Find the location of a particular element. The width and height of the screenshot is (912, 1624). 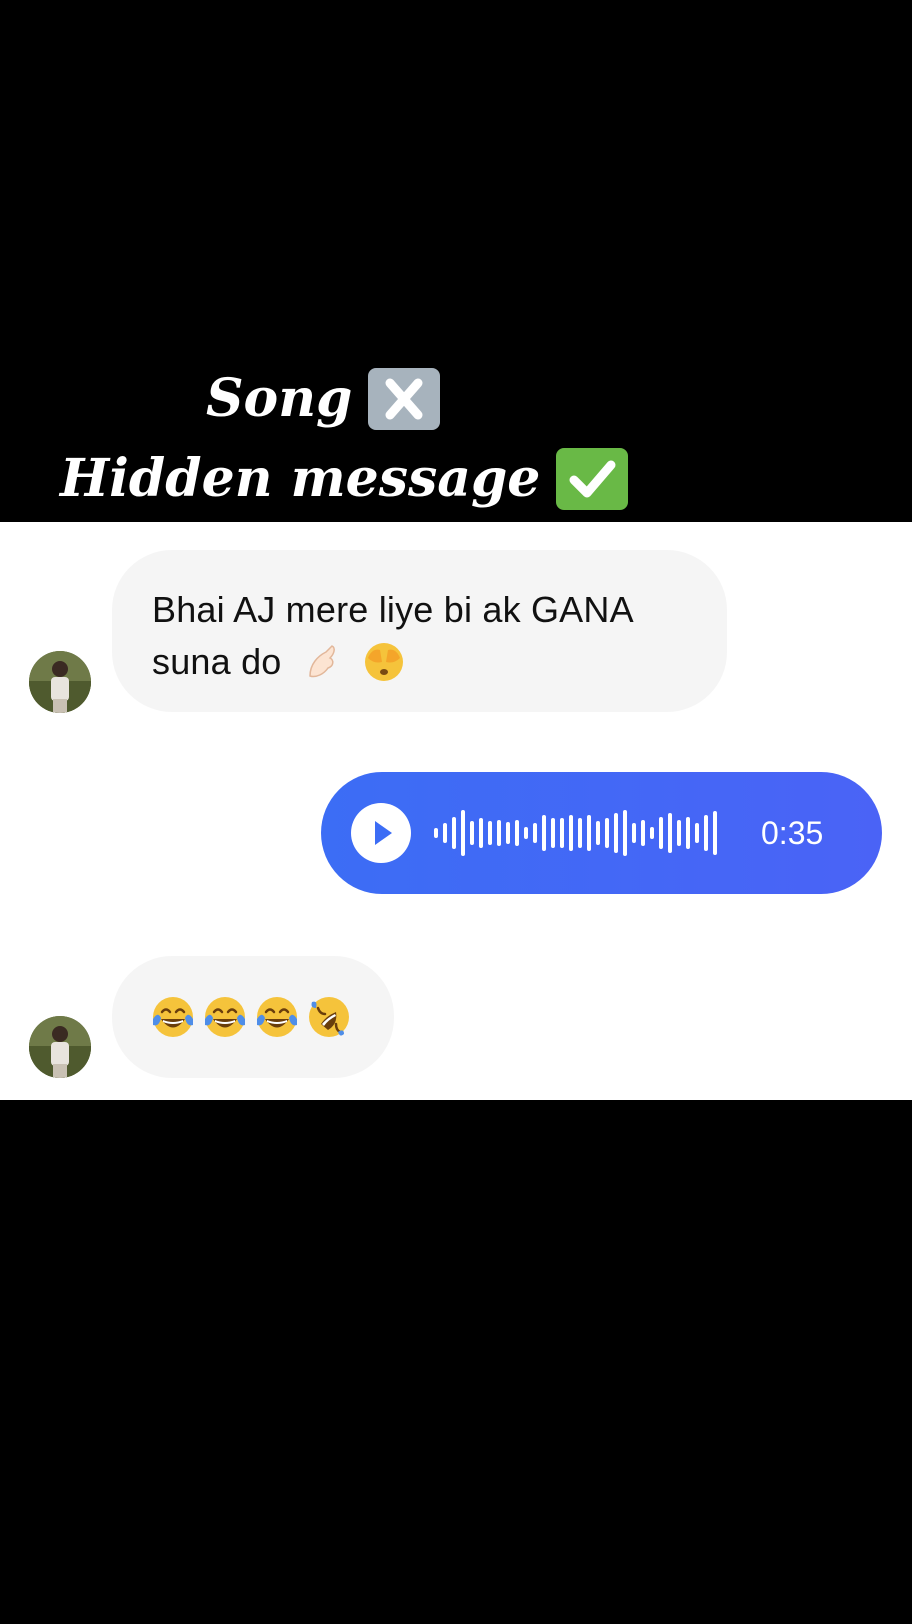

rolling-on-floor-laughing-icon is located at coordinates (329, 1017).